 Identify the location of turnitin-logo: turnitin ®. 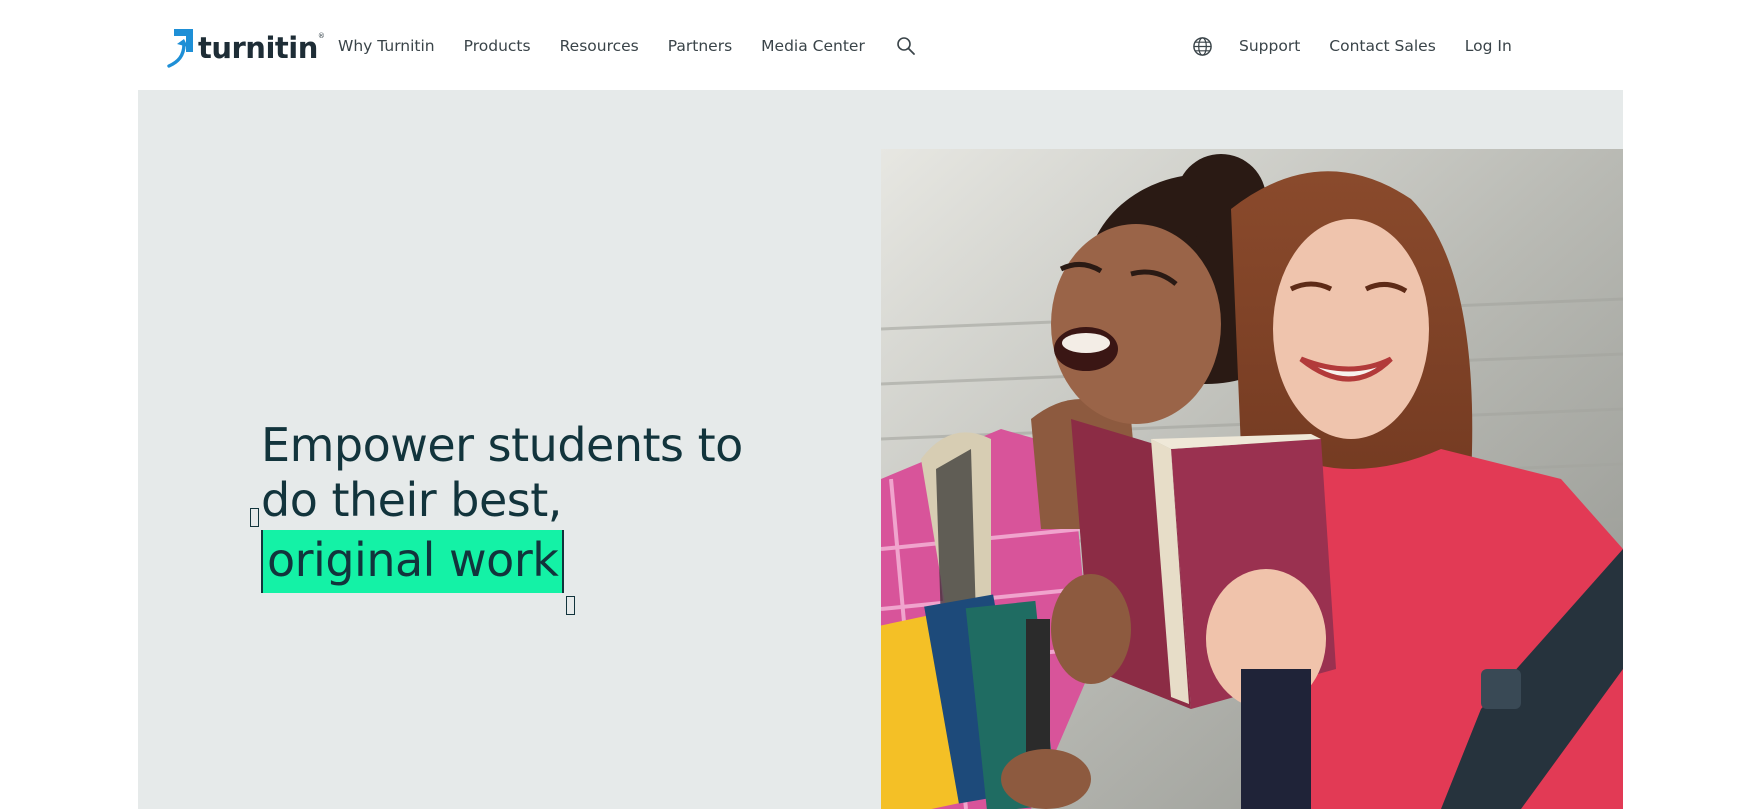
(245, 48).